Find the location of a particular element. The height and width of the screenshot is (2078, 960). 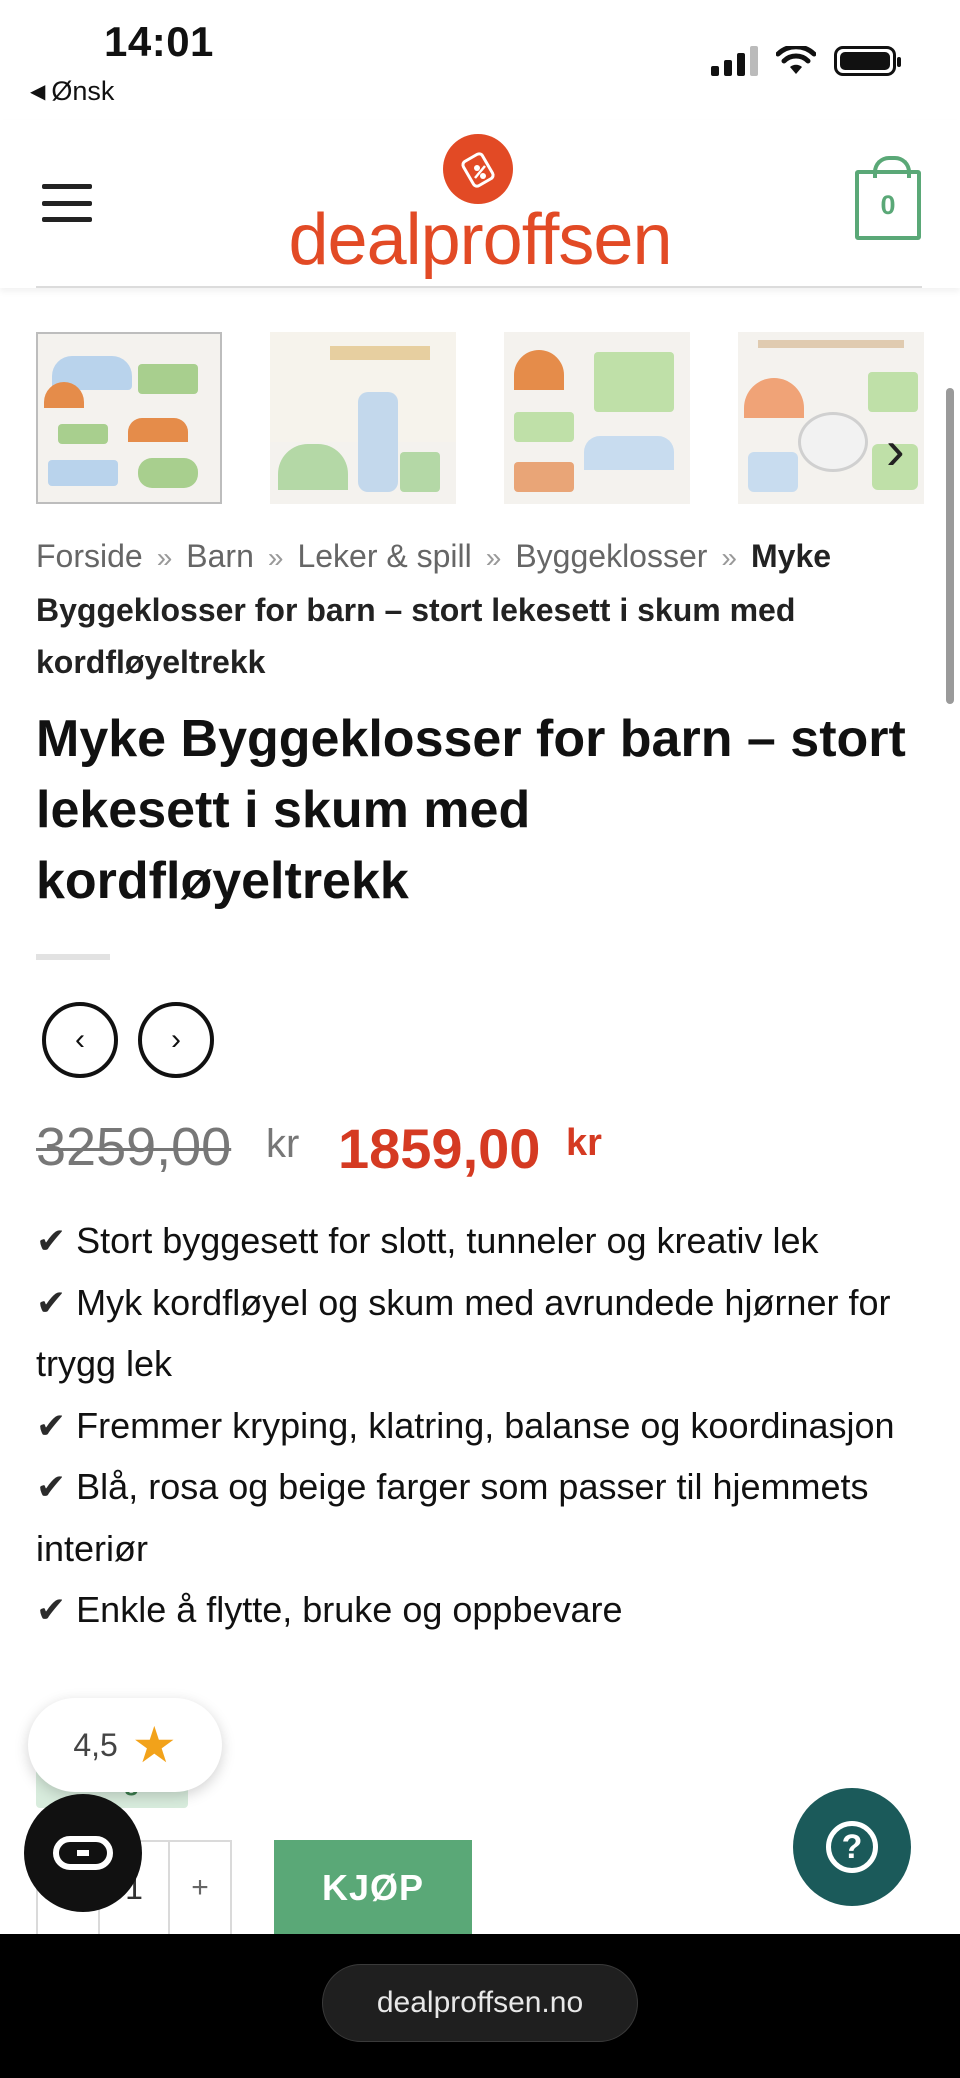

menu-icon is located at coordinates (67, 203).